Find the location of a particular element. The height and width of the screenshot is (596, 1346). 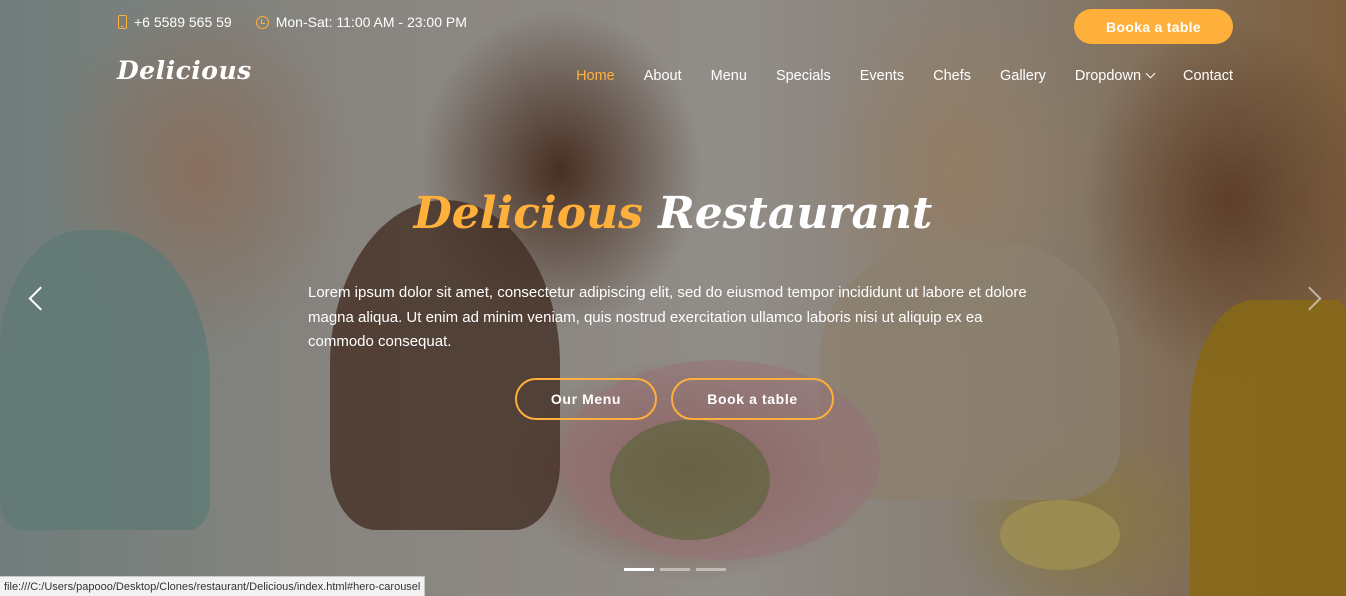

phone-number: +6 5589 565 59 is located at coordinates (183, 22).